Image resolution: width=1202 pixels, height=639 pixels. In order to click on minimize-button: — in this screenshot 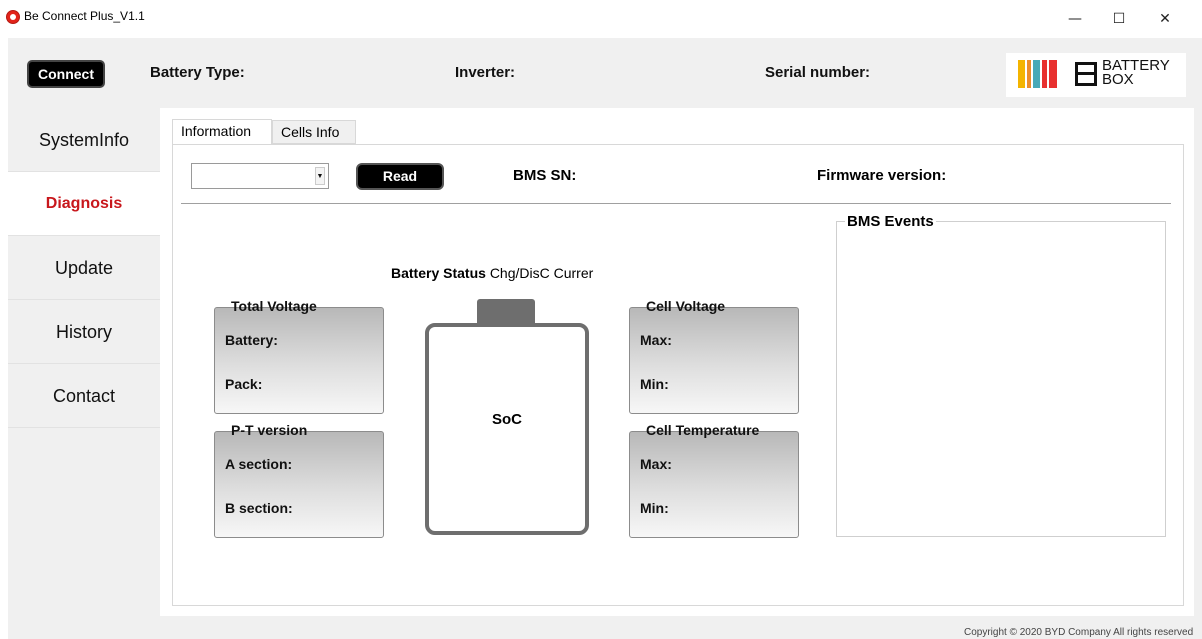, I will do `click(1075, 19)`.